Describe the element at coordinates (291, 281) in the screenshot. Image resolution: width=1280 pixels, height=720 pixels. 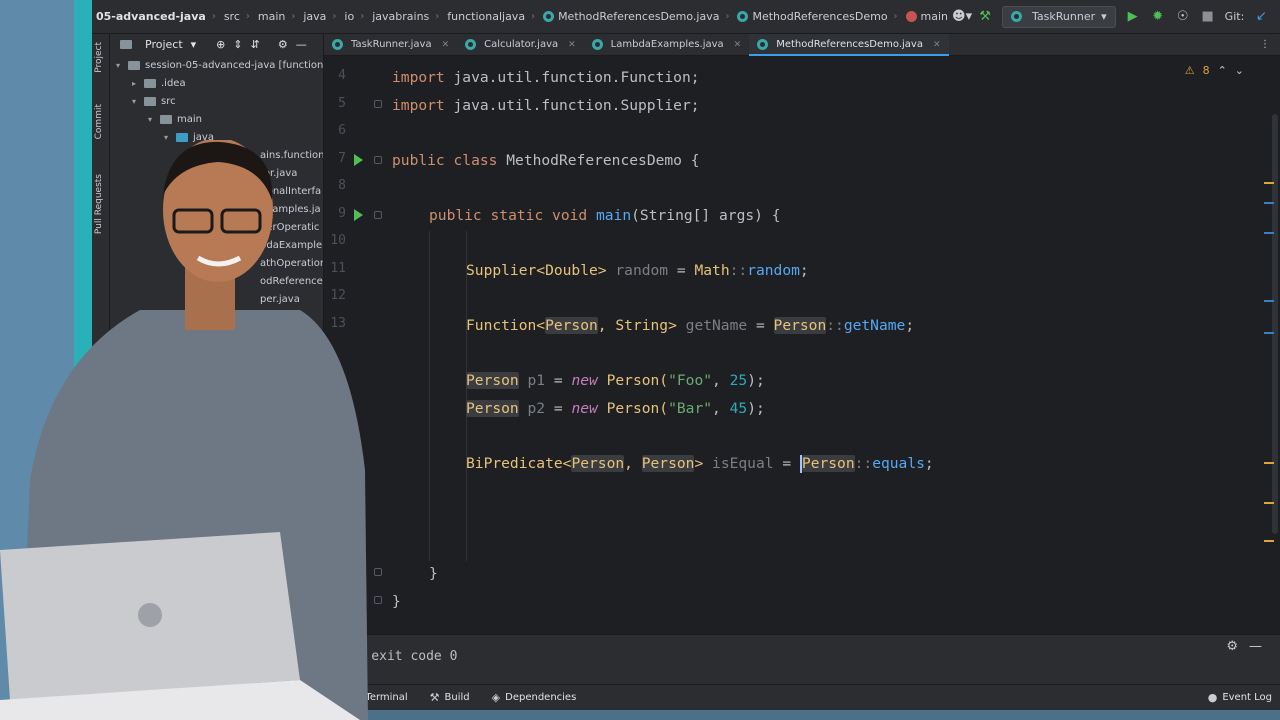
I see `tree-node-file: odReferencesD` at that location.